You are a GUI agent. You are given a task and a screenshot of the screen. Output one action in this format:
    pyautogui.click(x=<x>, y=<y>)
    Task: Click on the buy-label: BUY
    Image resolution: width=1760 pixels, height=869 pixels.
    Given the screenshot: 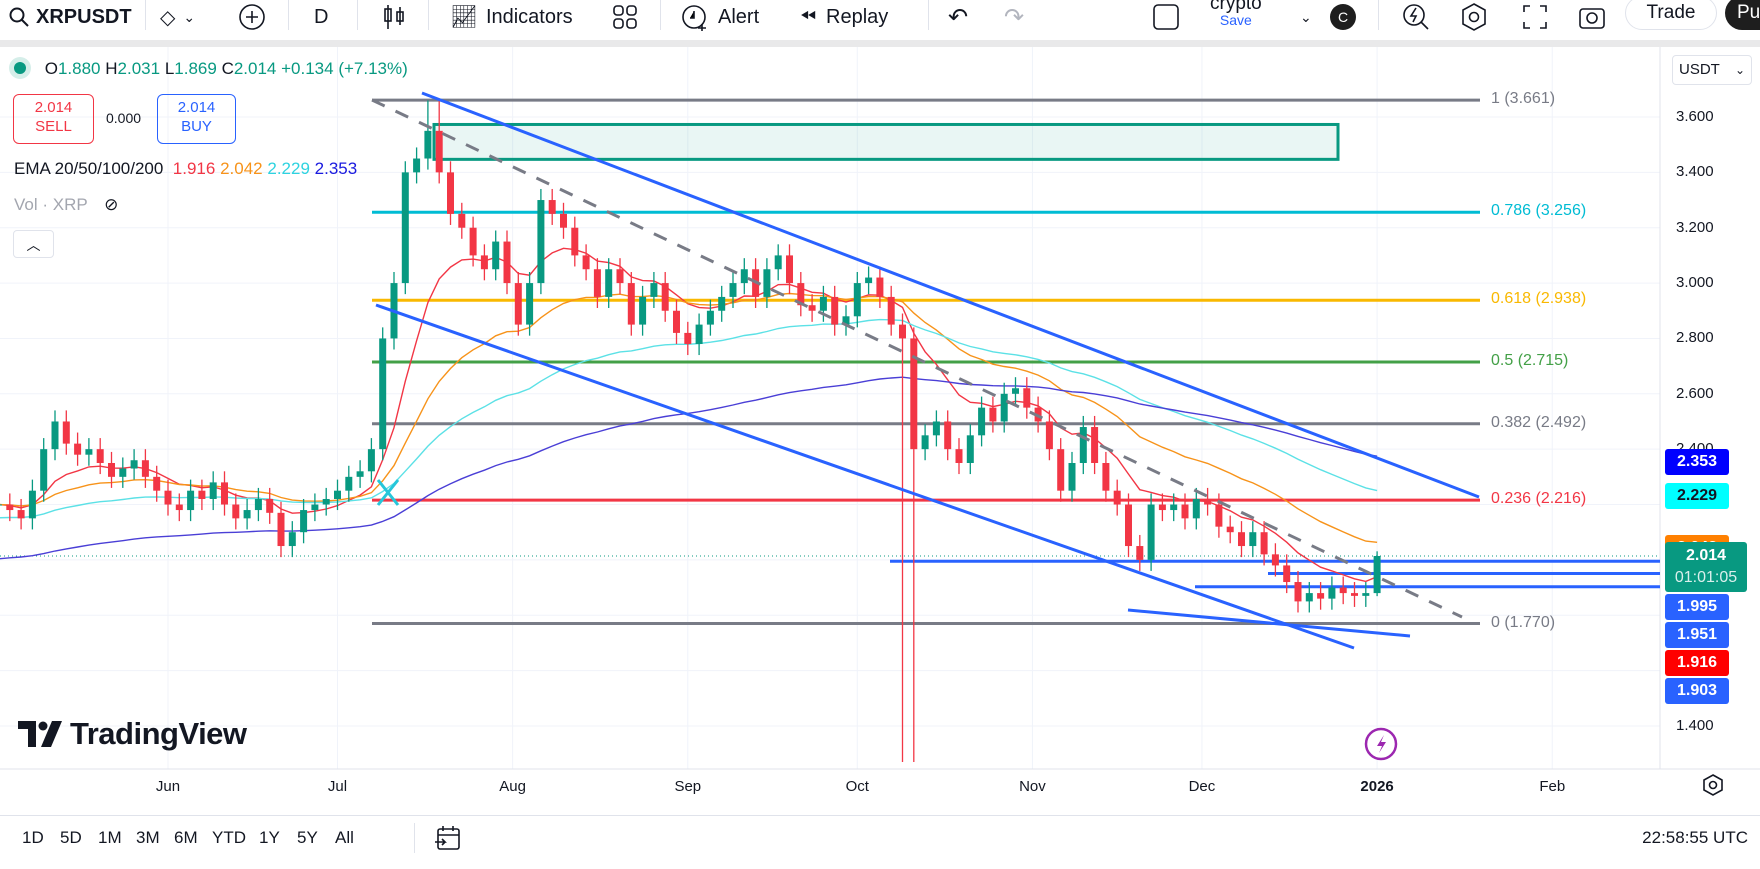 What is the action you would take?
    pyautogui.click(x=196, y=126)
    